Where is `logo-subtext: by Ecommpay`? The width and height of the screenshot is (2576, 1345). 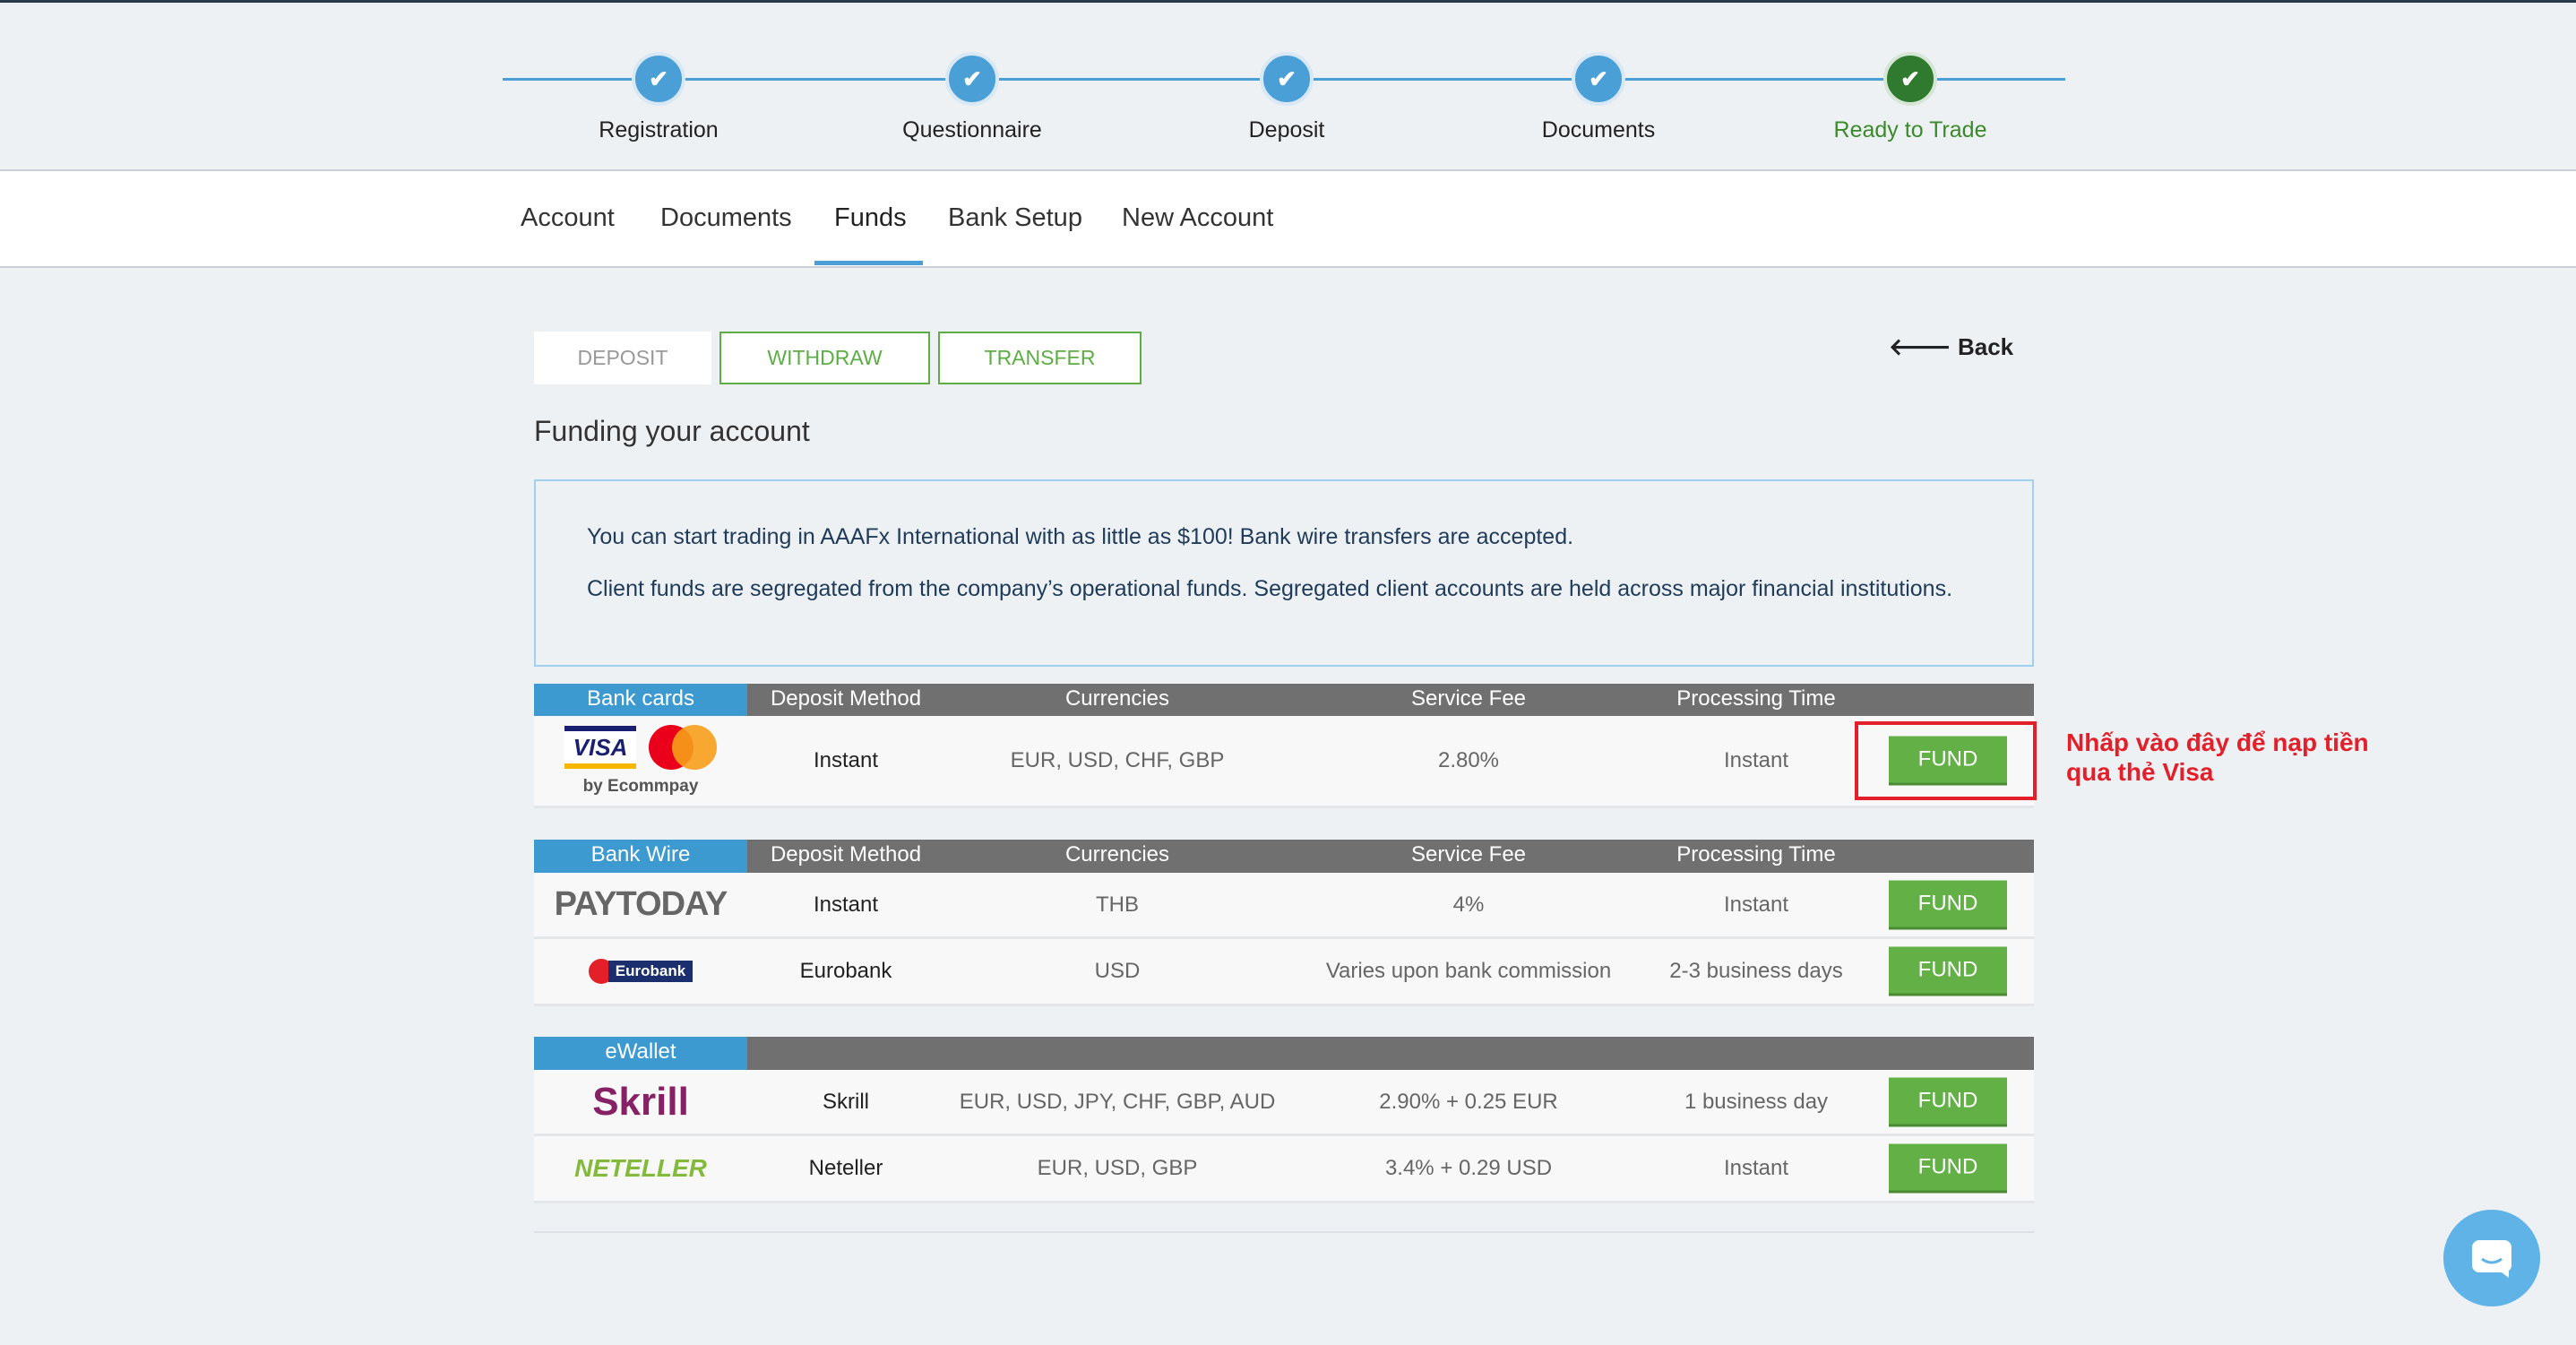 logo-subtext: by Ecommpay is located at coordinates (640, 786).